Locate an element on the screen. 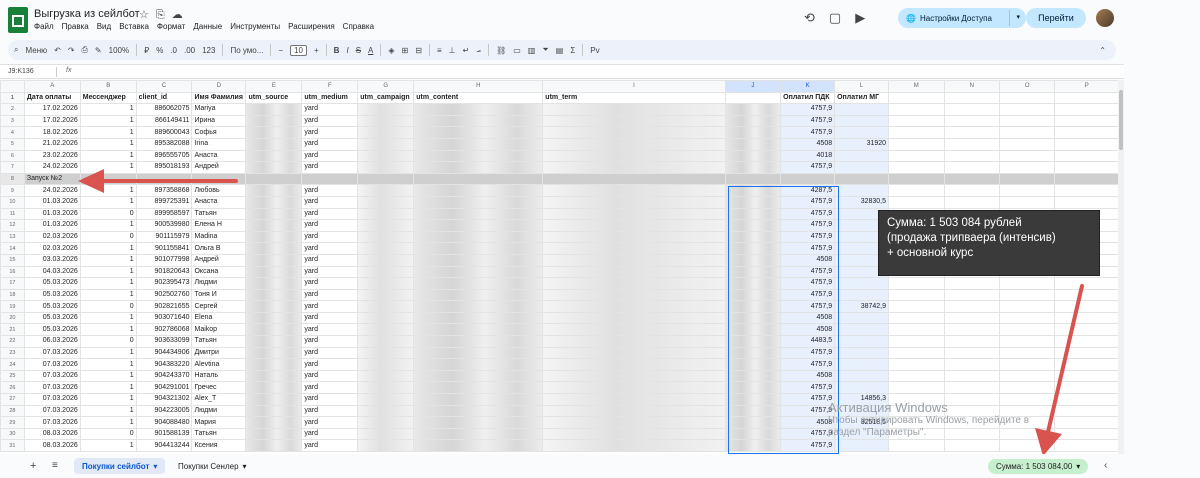 This screenshot has width=1200, height=478. sheet-tab-active: Покупки сейлбот ▾ is located at coordinates (120, 466).